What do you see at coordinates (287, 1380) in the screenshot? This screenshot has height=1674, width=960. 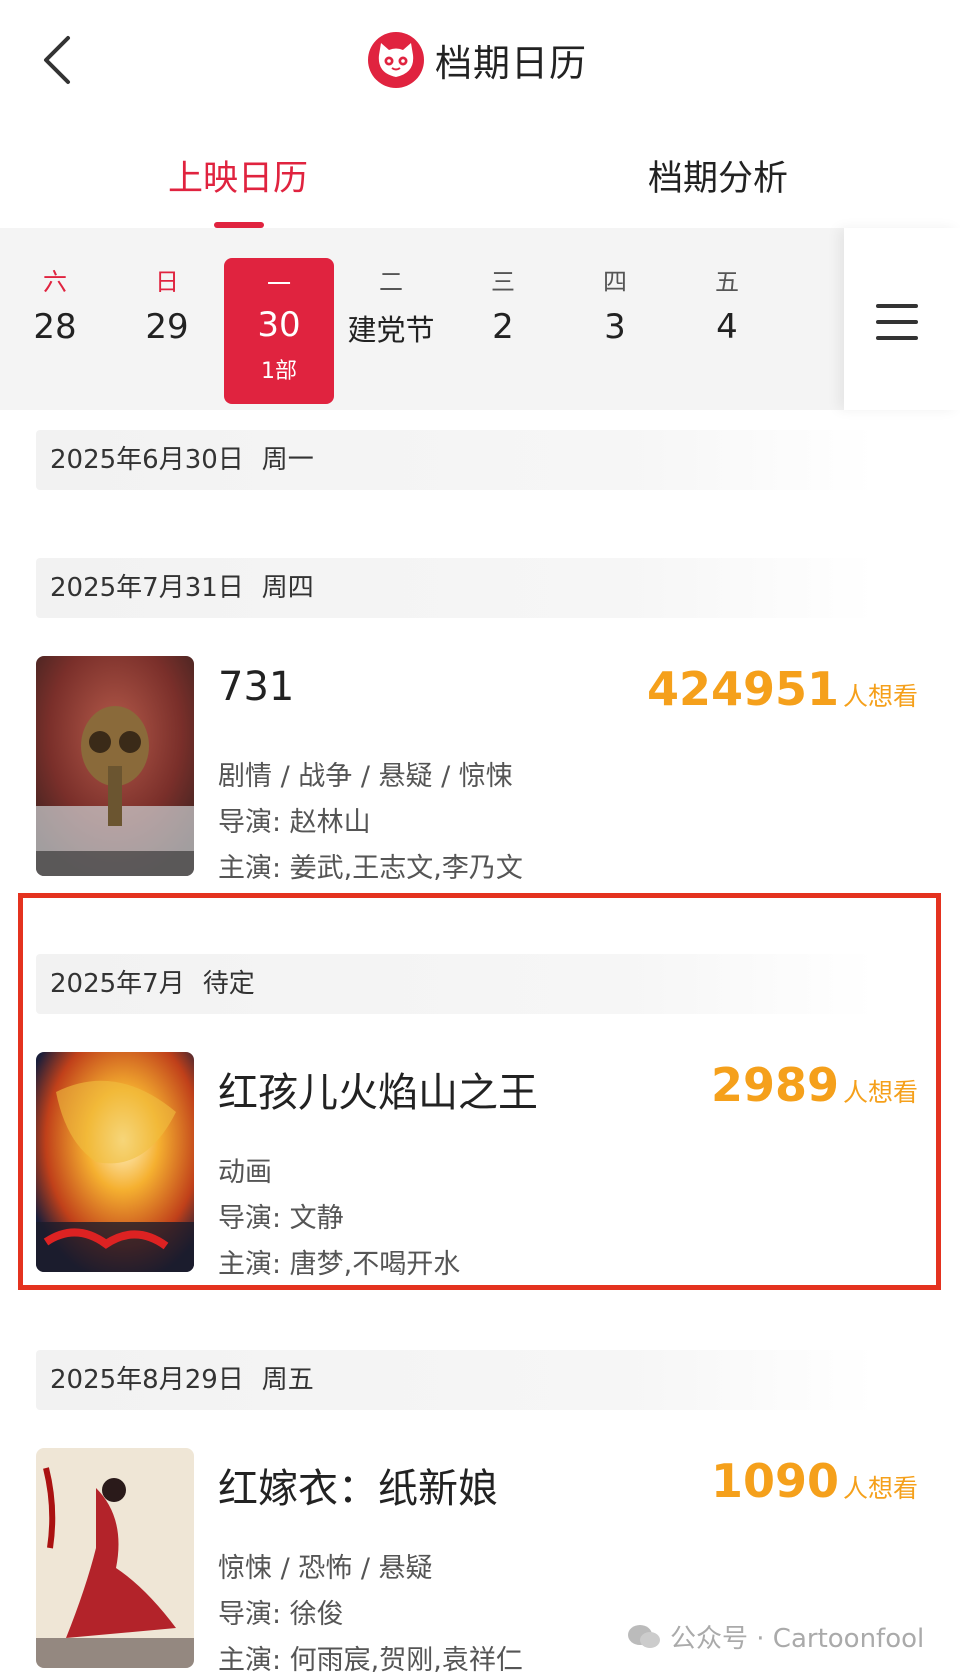 I see `date-heading-week: 周五` at bounding box center [287, 1380].